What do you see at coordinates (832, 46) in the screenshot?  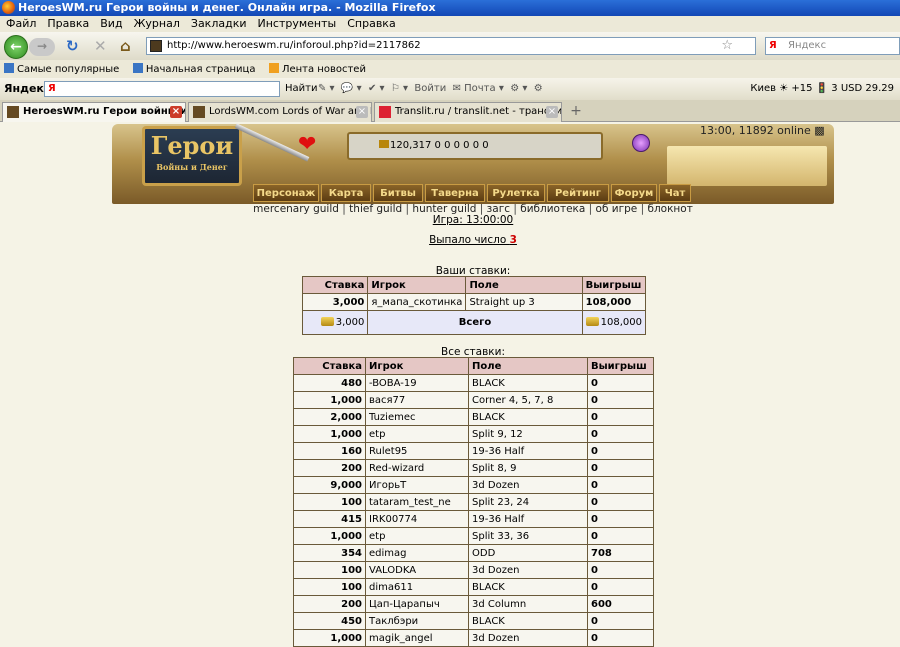 I see `search-box: Я Яндекс` at bounding box center [832, 46].